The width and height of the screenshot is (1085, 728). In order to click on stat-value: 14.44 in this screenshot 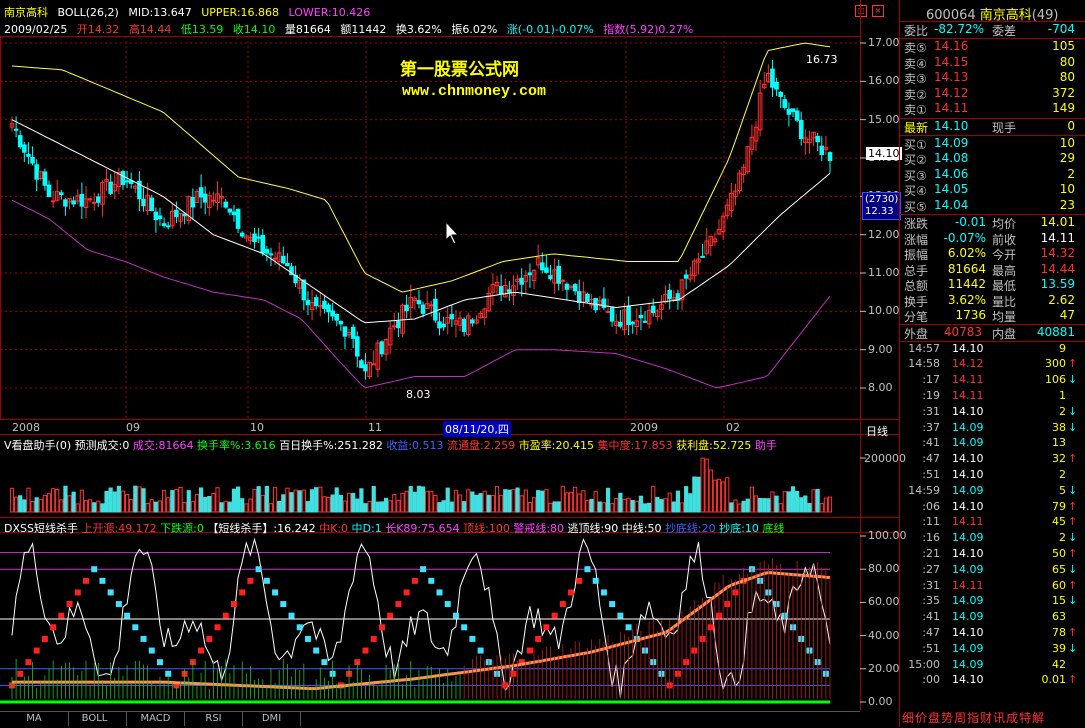, I will do `click(1057, 268)`.